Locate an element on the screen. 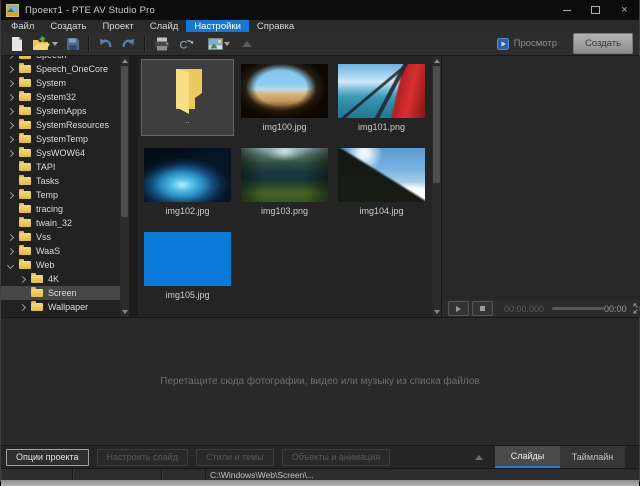  printer-icon is located at coordinates (162, 44).